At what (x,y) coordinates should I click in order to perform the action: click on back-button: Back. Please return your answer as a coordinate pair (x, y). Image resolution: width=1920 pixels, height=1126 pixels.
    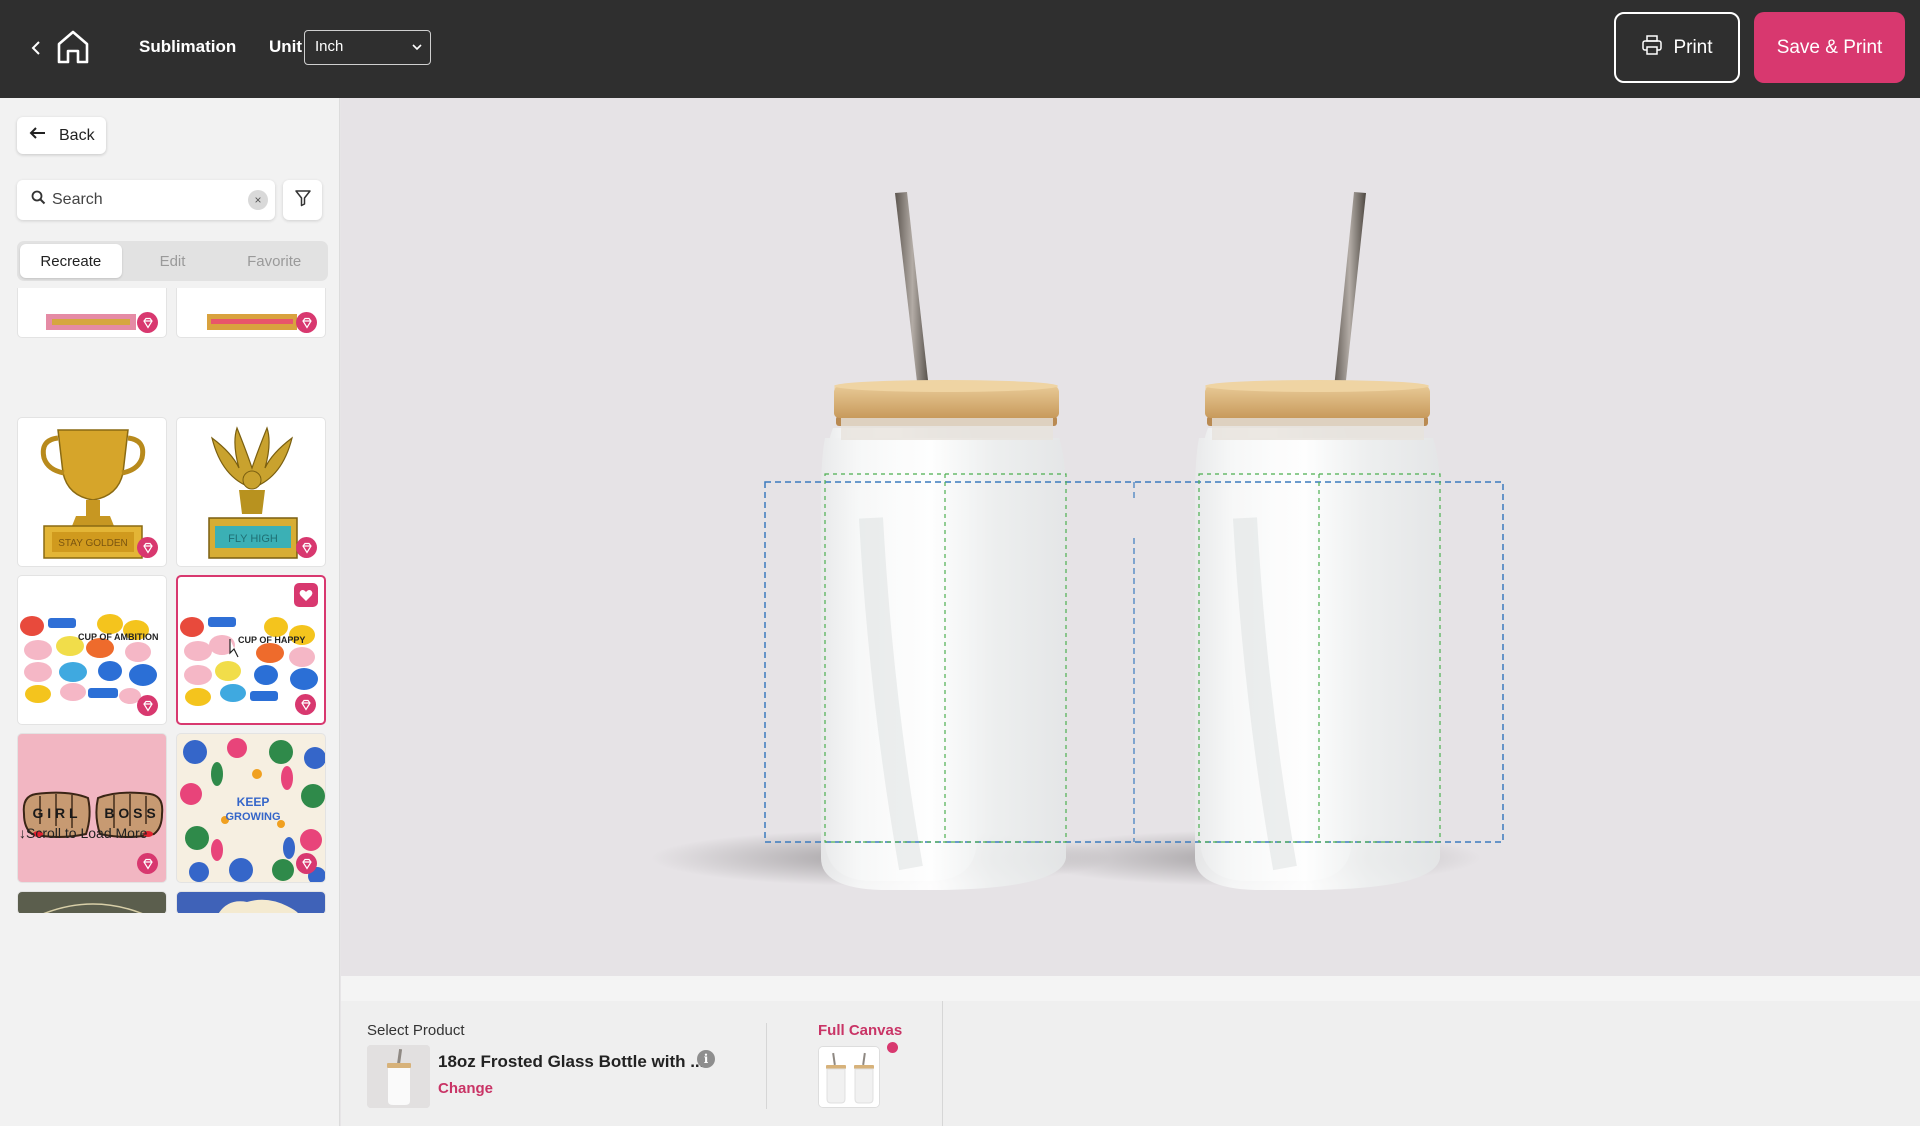
    Looking at the image, I should click on (61, 135).